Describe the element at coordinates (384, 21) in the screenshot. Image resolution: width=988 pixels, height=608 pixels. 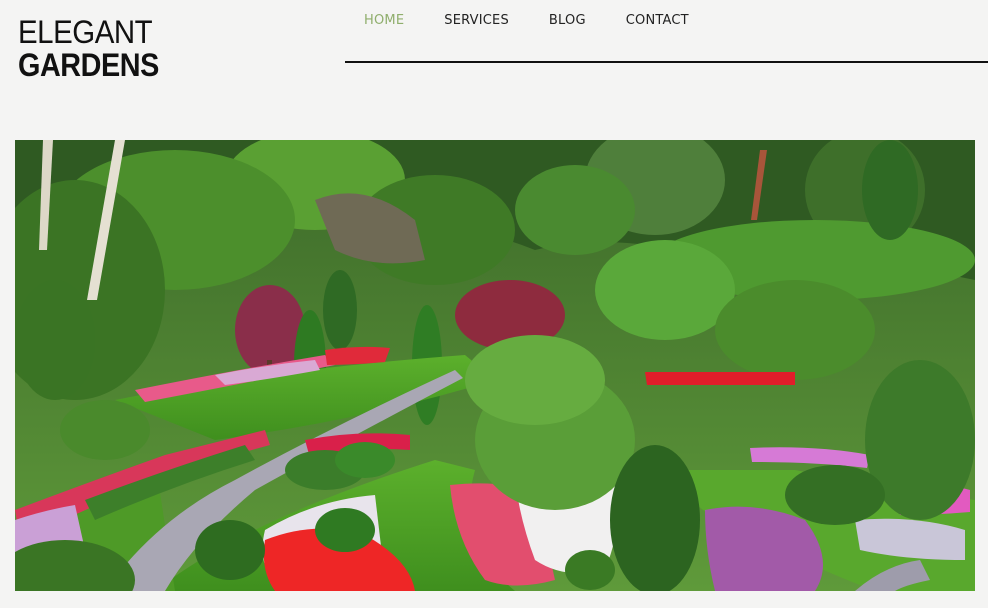
I see `nav-item-home: HOME` at that location.